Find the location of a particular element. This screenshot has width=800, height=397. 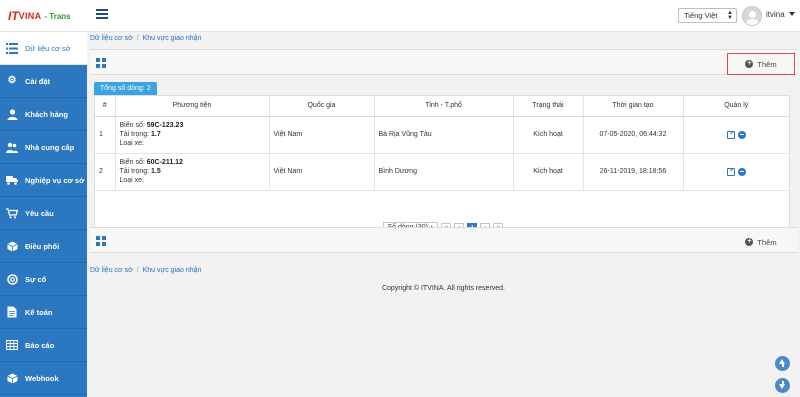

sidebar-item-webhook: Webhook is located at coordinates (43, 378).